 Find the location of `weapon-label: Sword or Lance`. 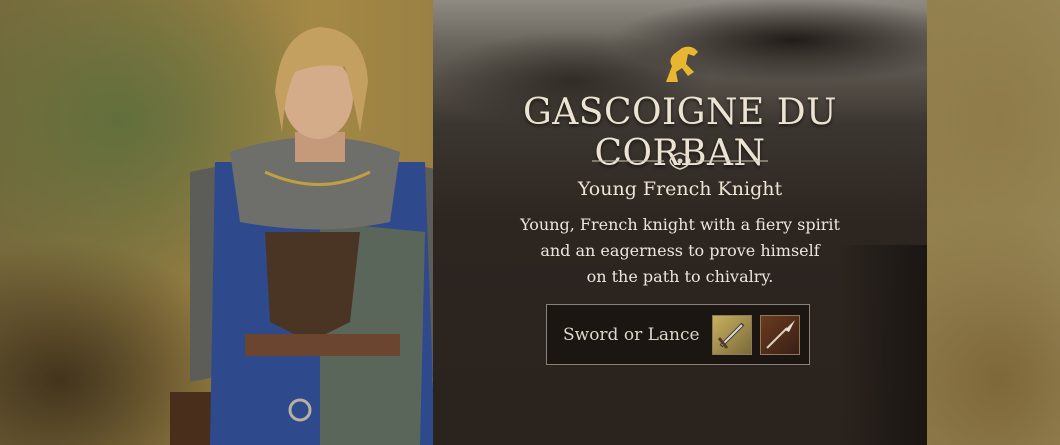

weapon-label: Sword or Lance is located at coordinates (631, 335).